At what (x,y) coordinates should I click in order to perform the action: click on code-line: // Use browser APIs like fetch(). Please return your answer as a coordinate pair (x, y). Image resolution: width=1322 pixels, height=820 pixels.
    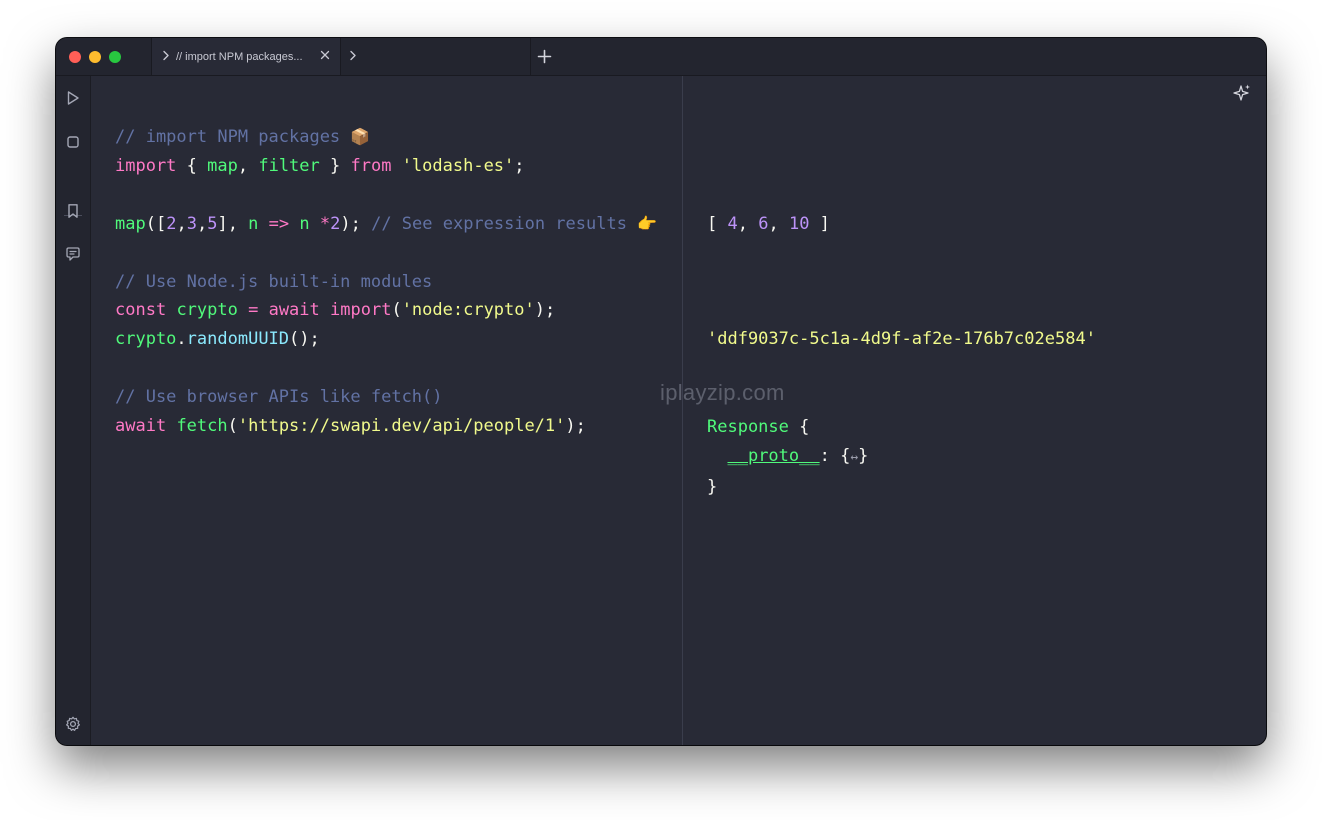
    Looking at the image, I should click on (279, 397).